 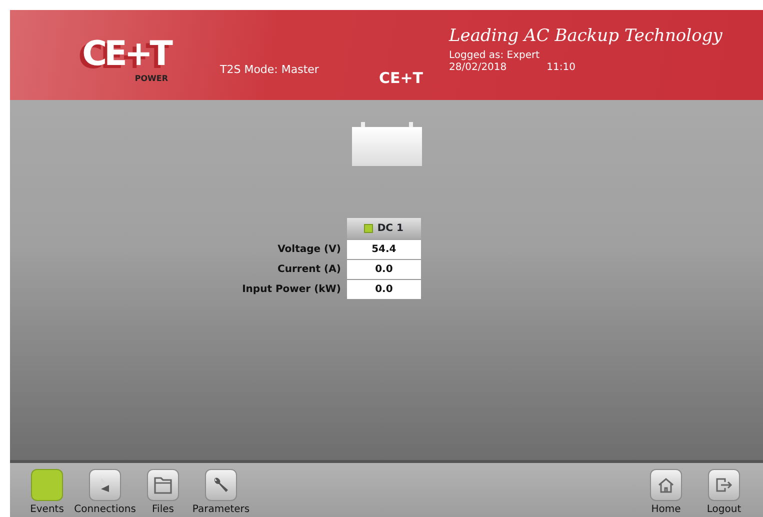 I want to click on tagline: Leading AC Backup Technology, so click(x=585, y=36).